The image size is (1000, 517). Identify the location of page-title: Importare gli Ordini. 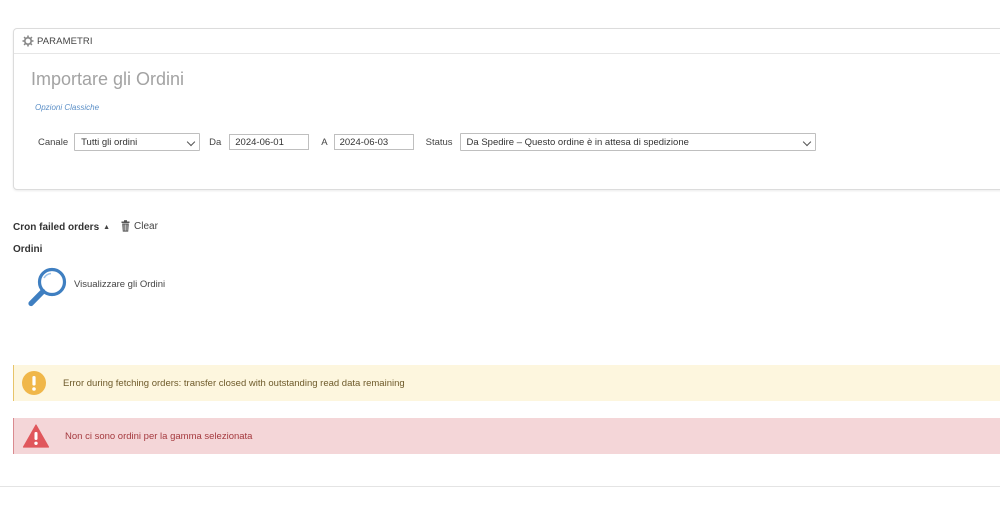
(108, 79).